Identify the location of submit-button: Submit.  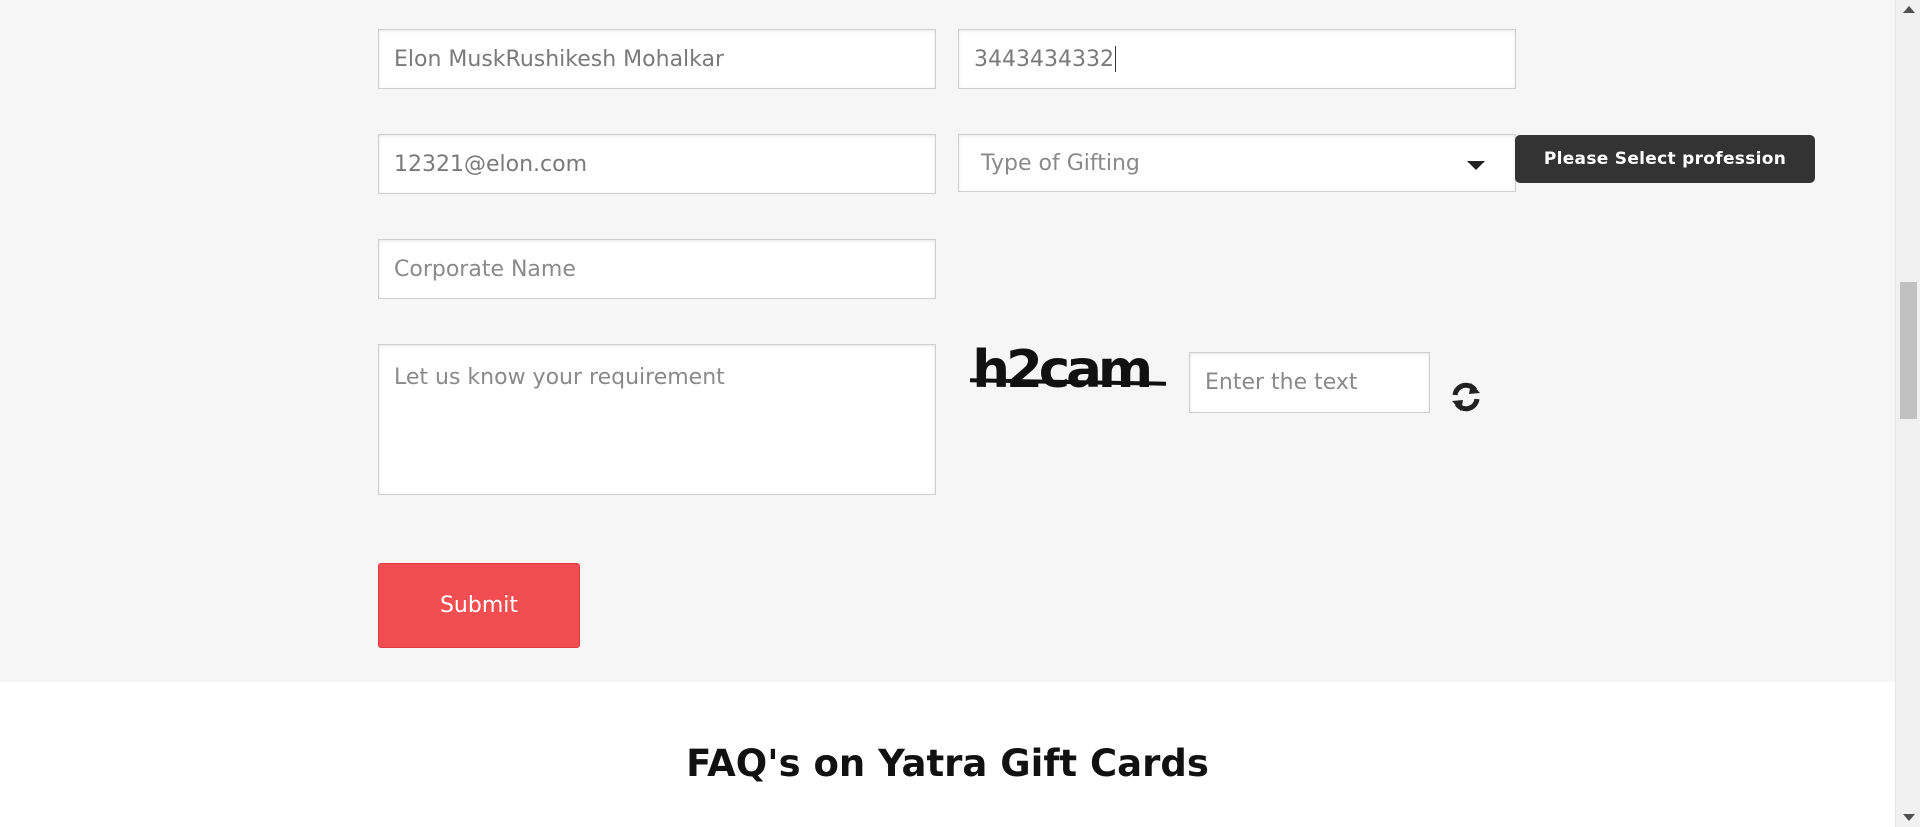
(479, 605).